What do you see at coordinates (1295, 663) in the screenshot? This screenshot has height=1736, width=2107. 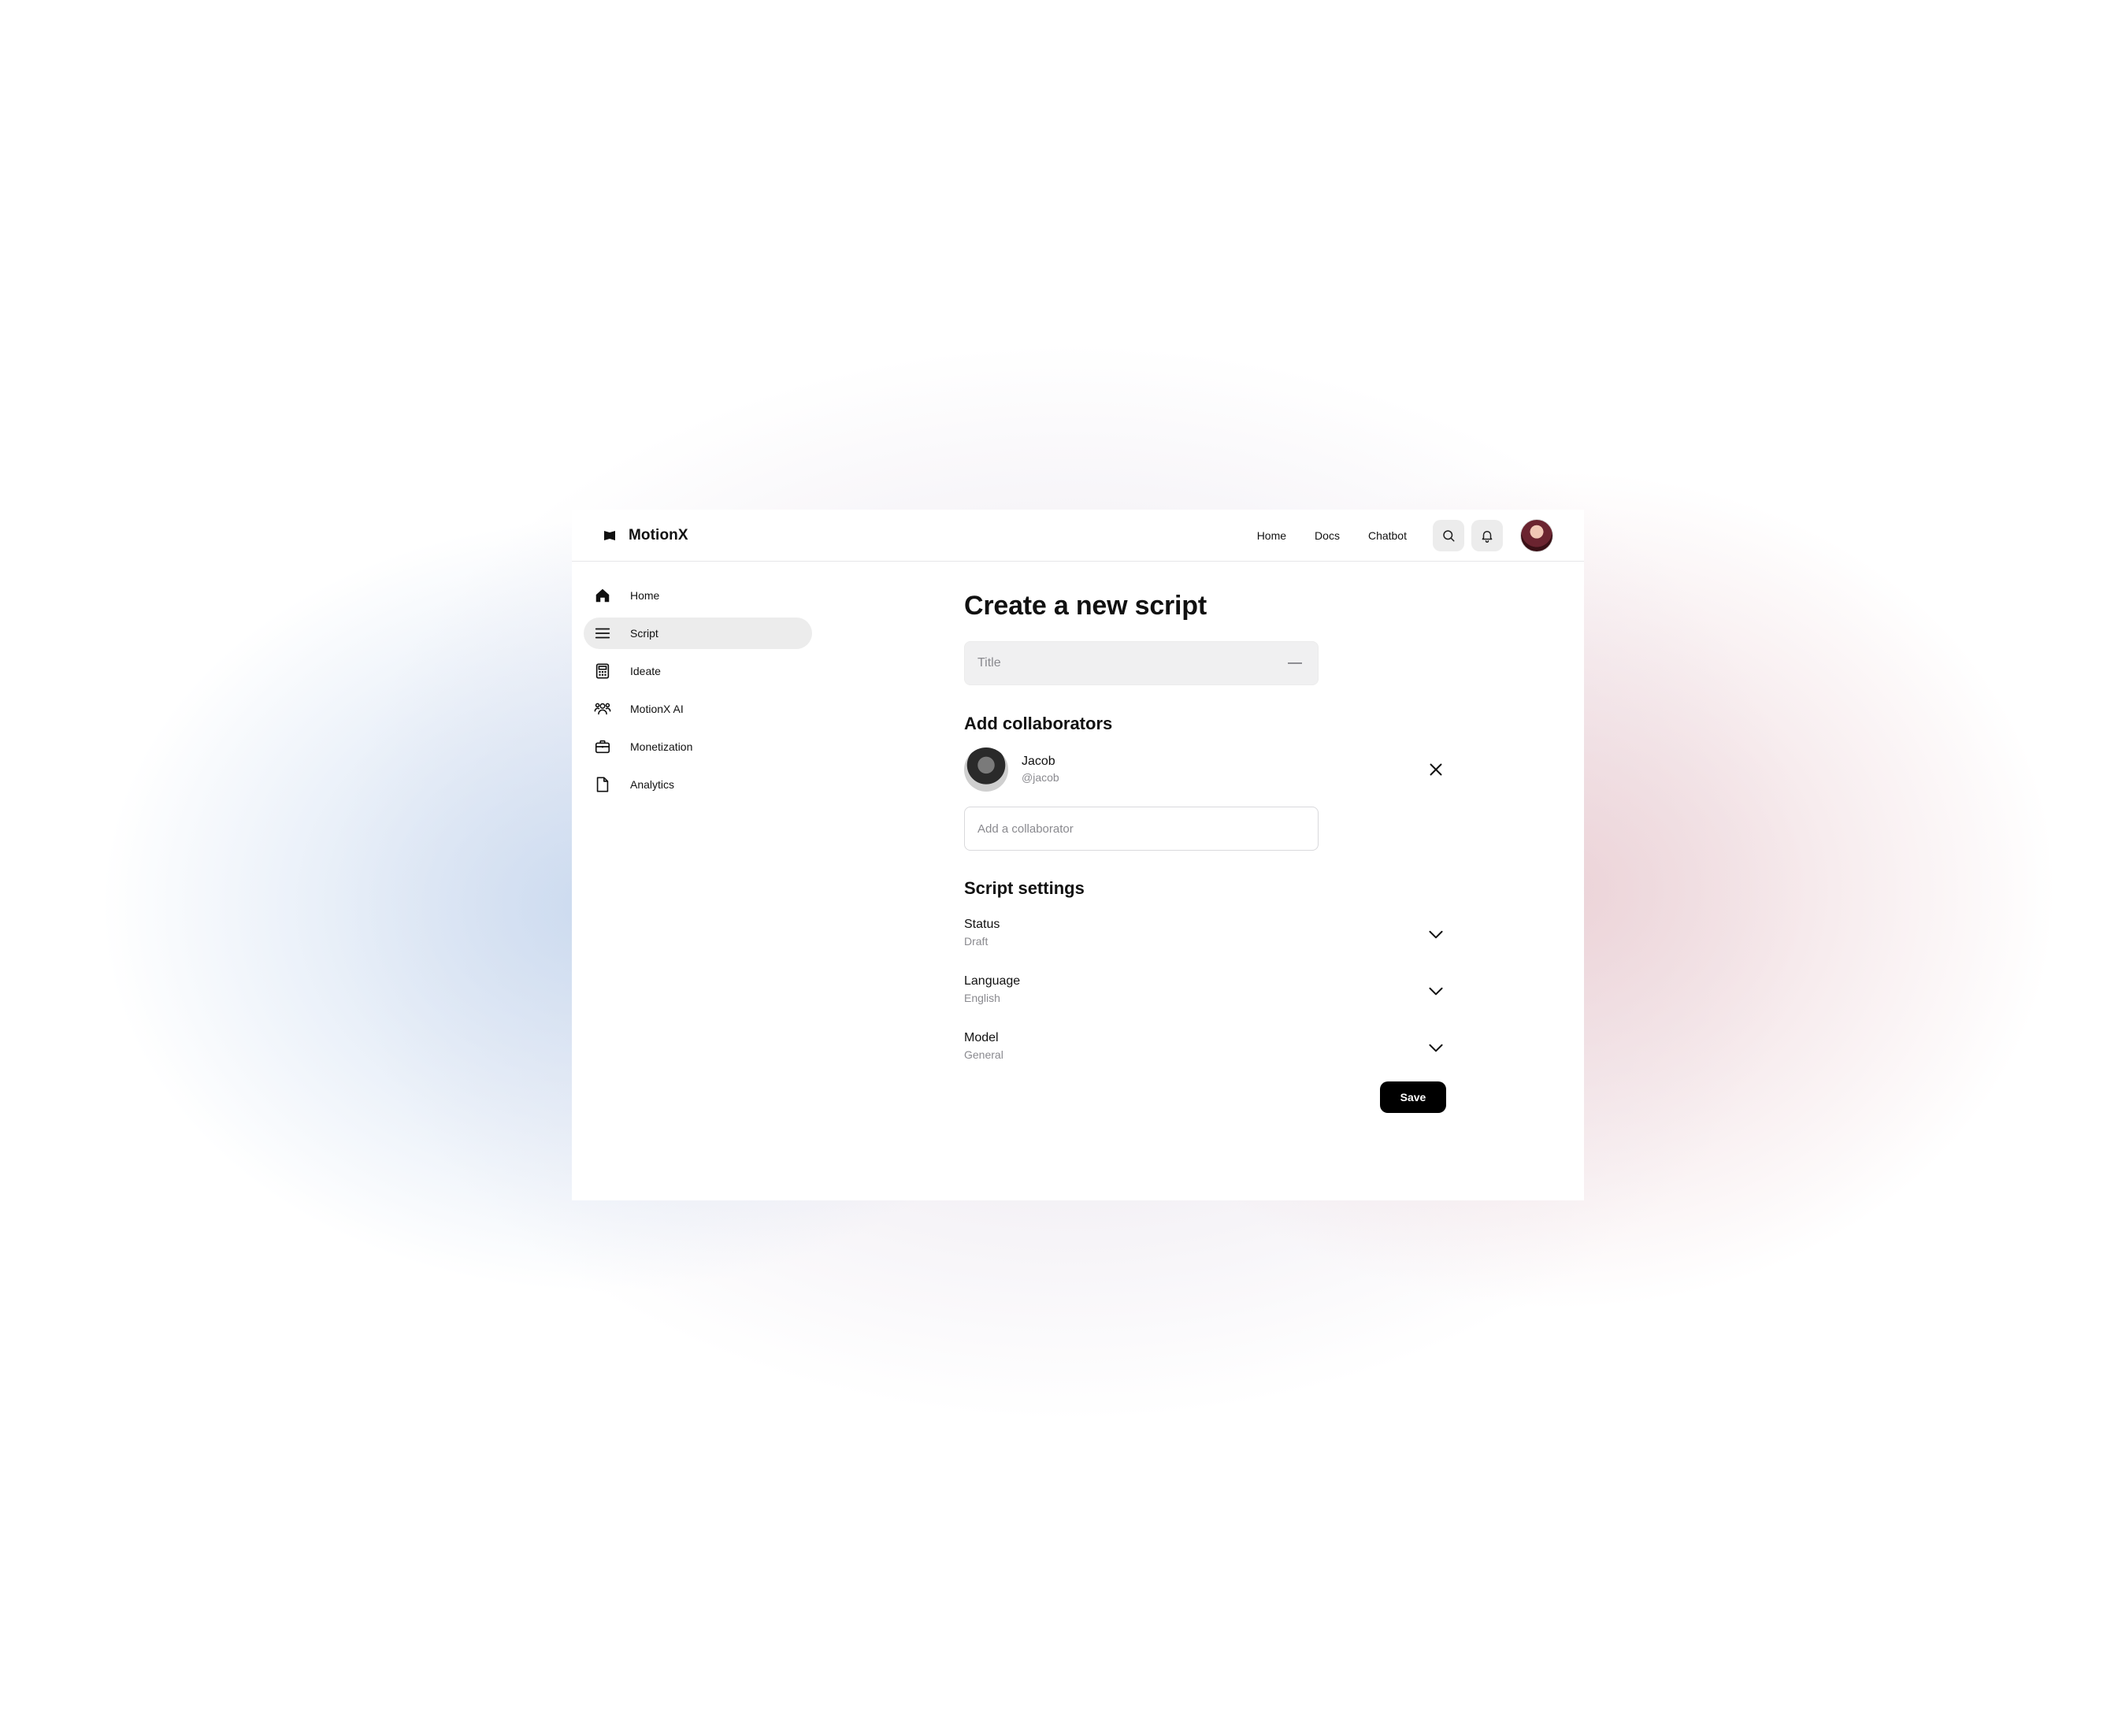 I see `dash-icon` at bounding box center [1295, 663].